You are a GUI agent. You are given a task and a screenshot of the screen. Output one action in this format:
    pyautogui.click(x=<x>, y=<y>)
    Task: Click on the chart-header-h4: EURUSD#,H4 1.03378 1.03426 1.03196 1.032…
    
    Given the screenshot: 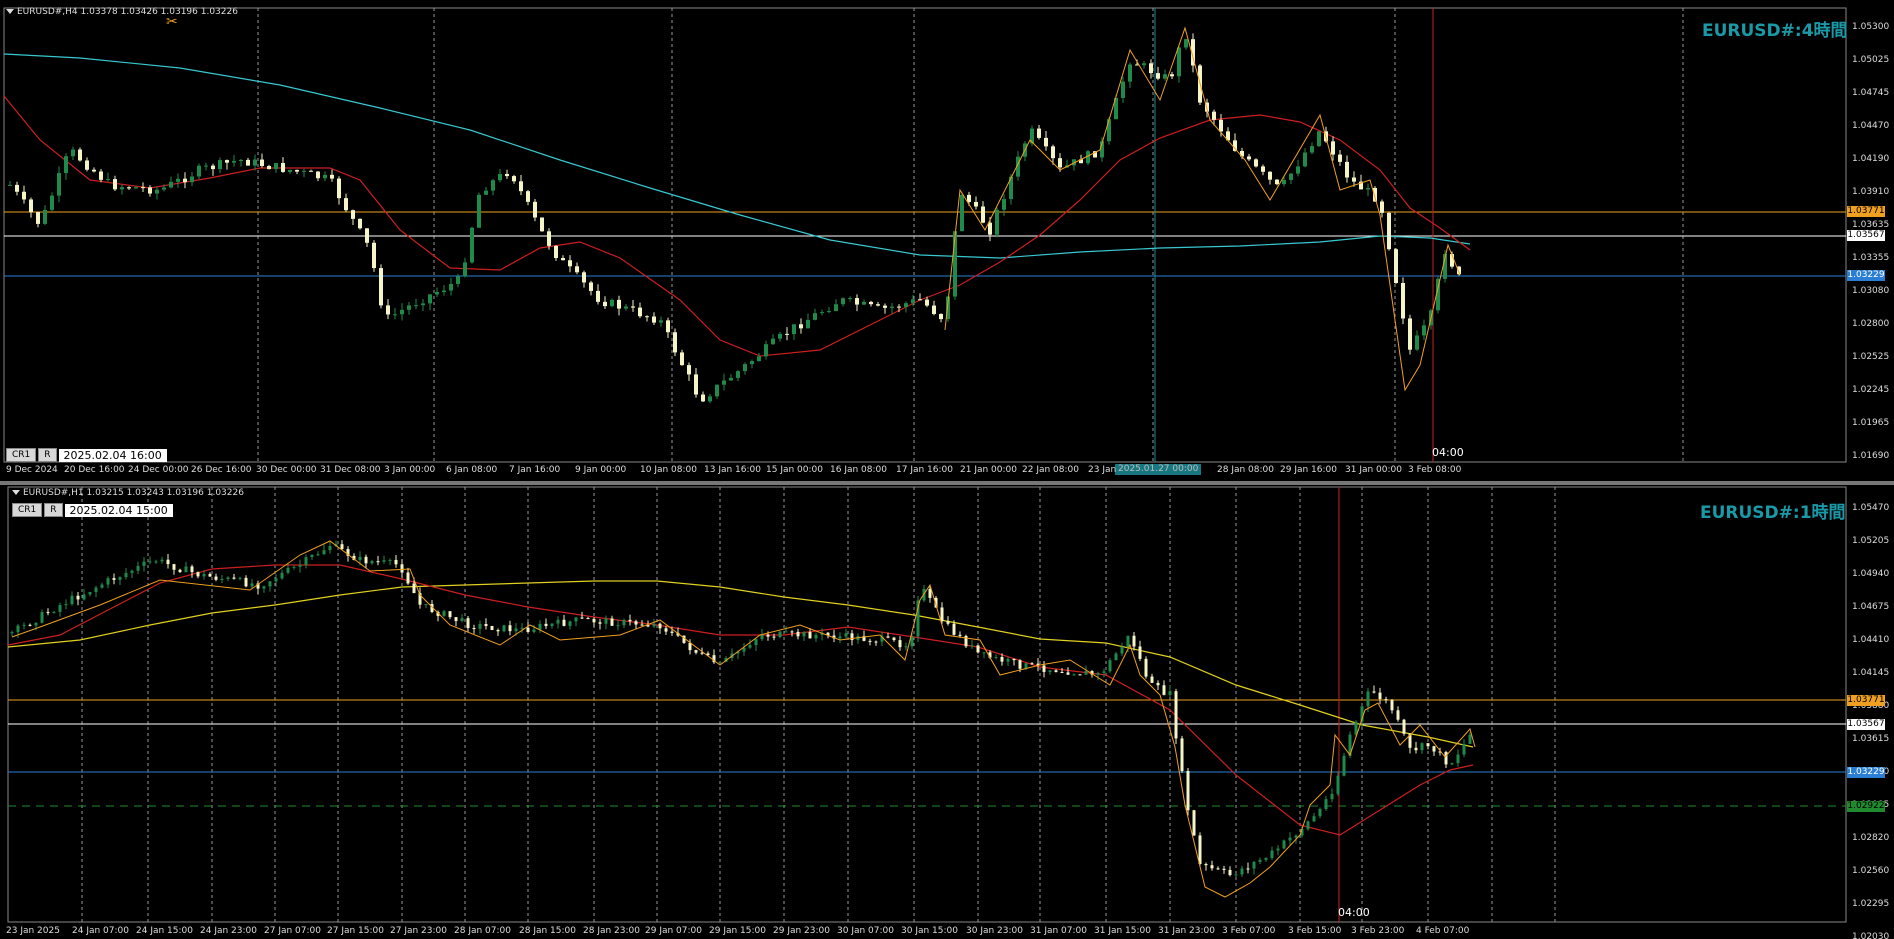 What is the action you would take?
    pyautogui.click(x=122, y=12)
    